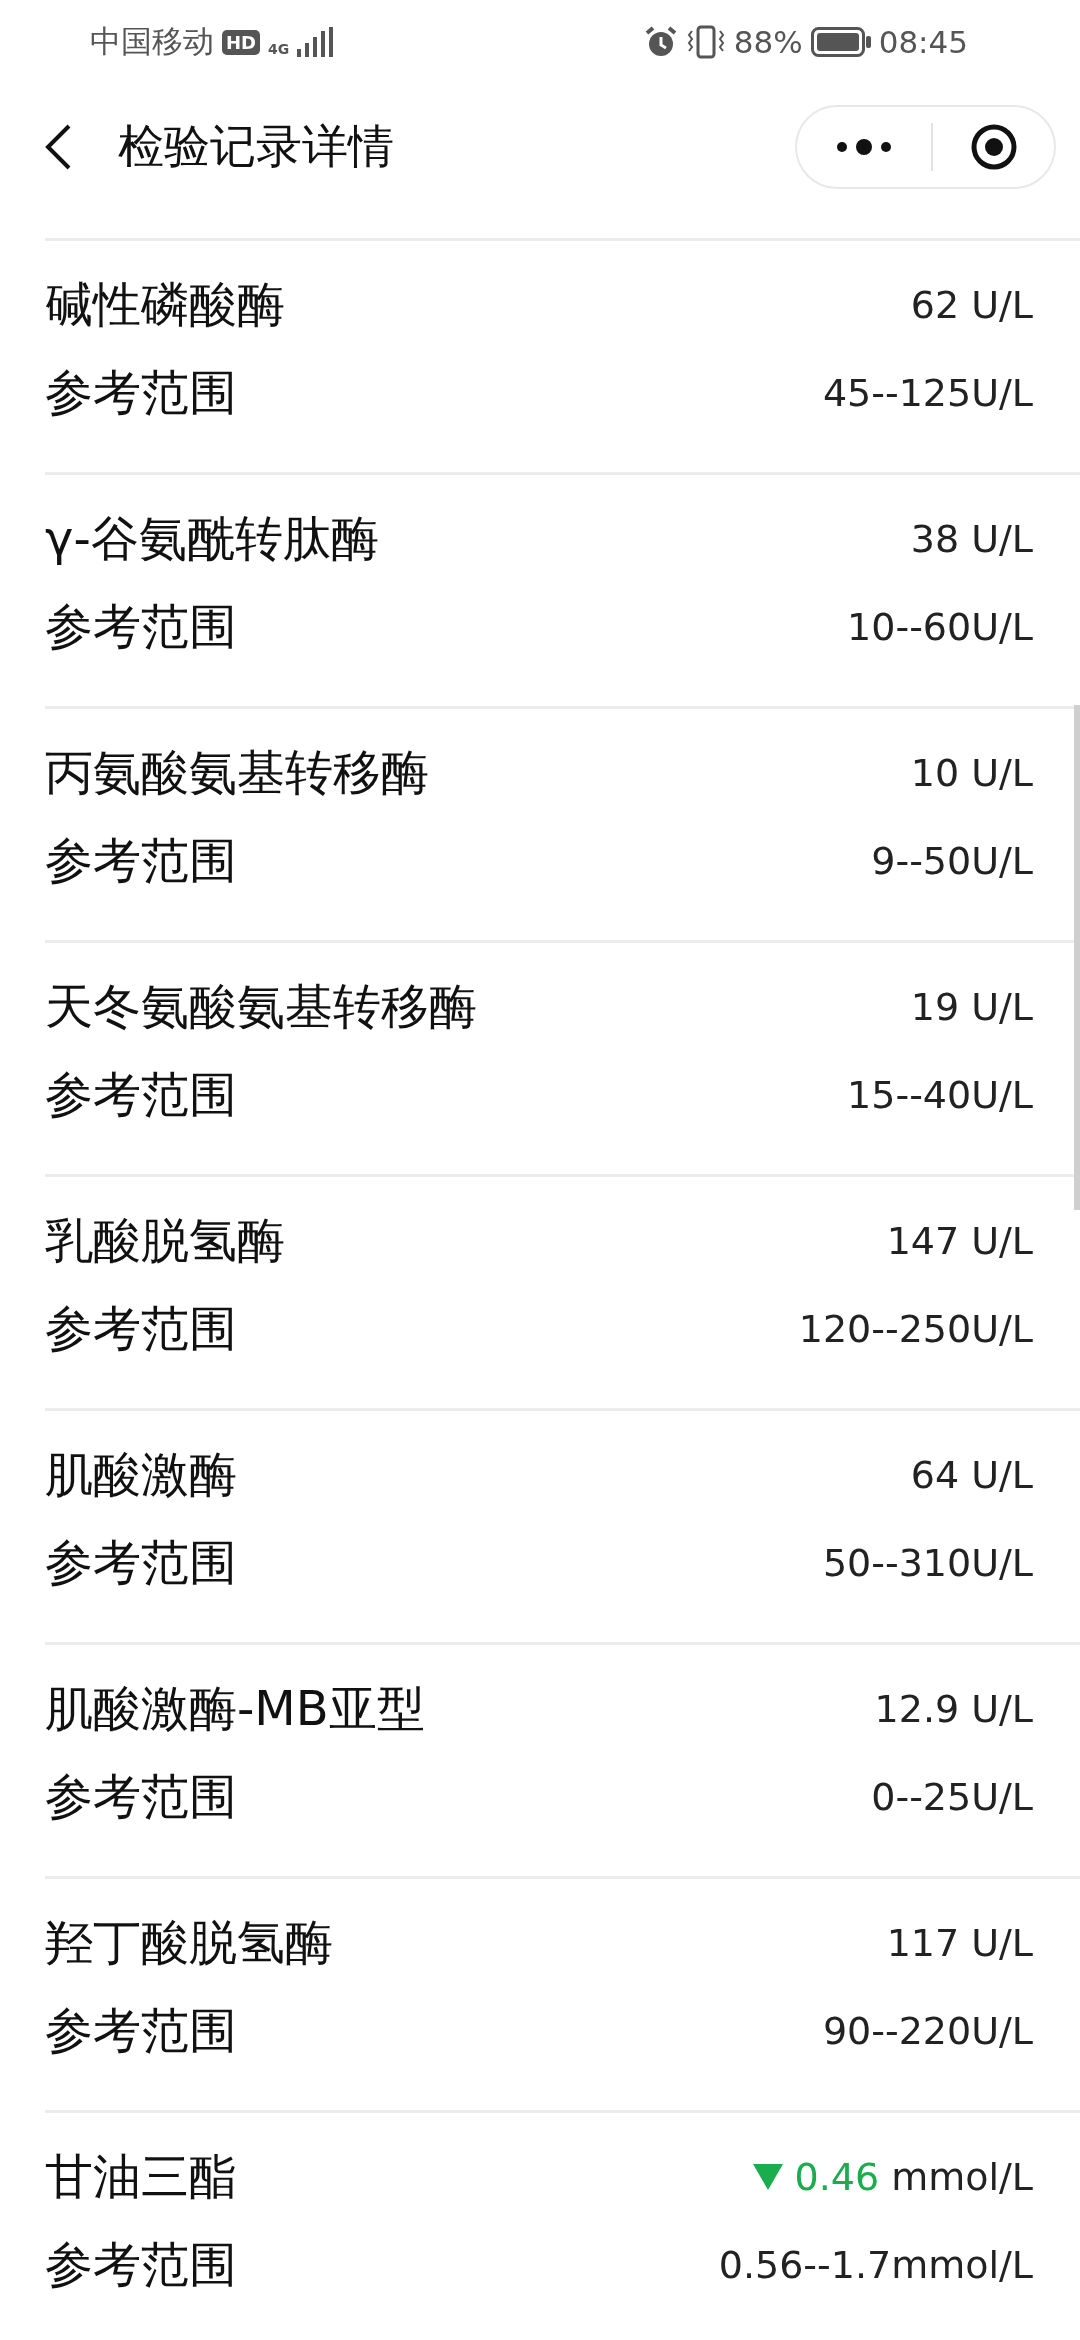 The height and width of the screenshot is (2340, 1080). Describe the element at coordinates (256, 146) in the screenshot. I see `page-title: 检验记录详情` at that location.